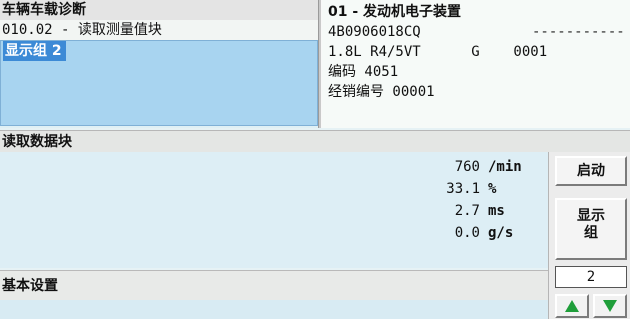 Image resolution: width=630 pixels, height=319 pixels. Describe the element at coordinates (438, 52) in the screenshot. I see `ecu-engine-info: 1.8L R4/5VT G 0001` at that location.